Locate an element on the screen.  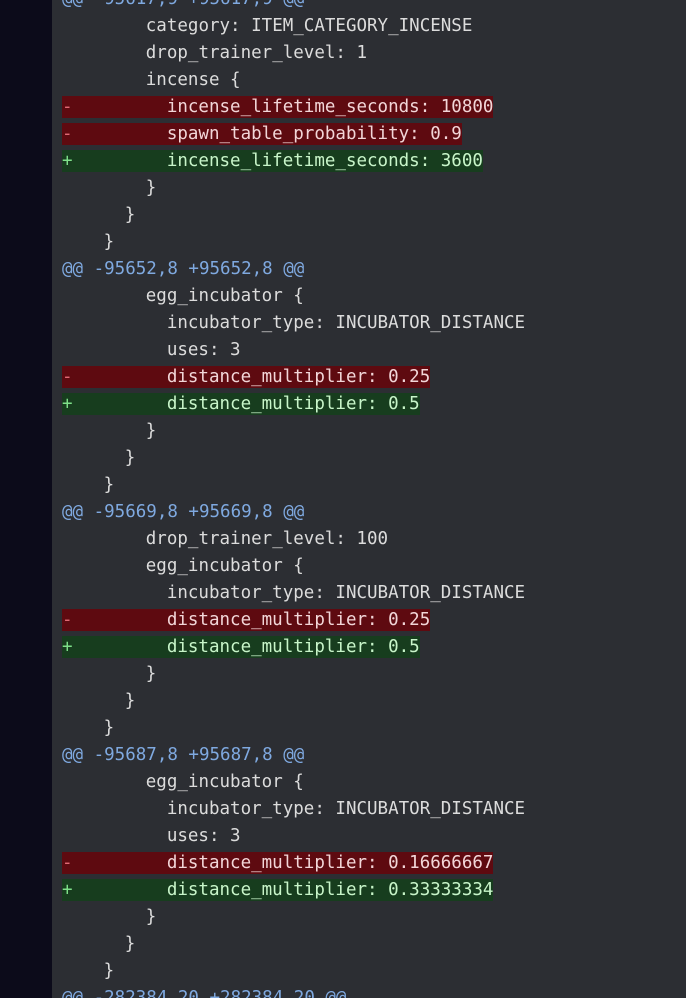
line-text: incense { is located at coordinates (193, 80).